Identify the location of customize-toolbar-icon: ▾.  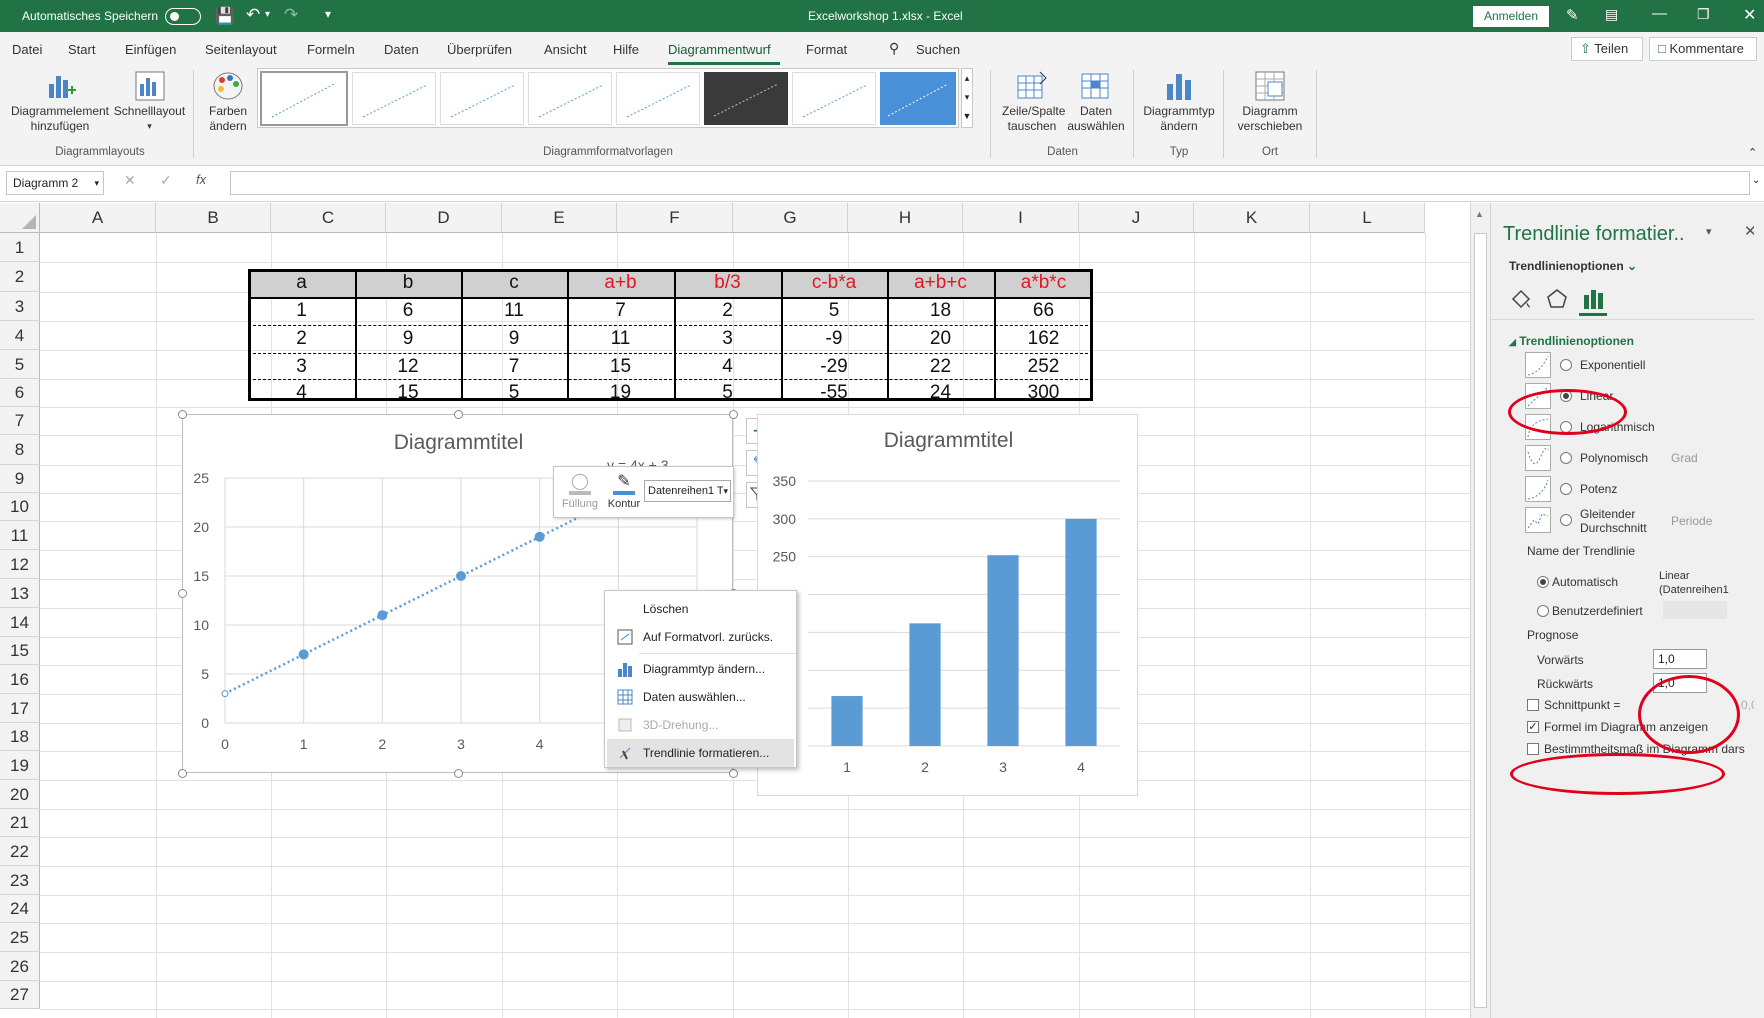
(328, 14).